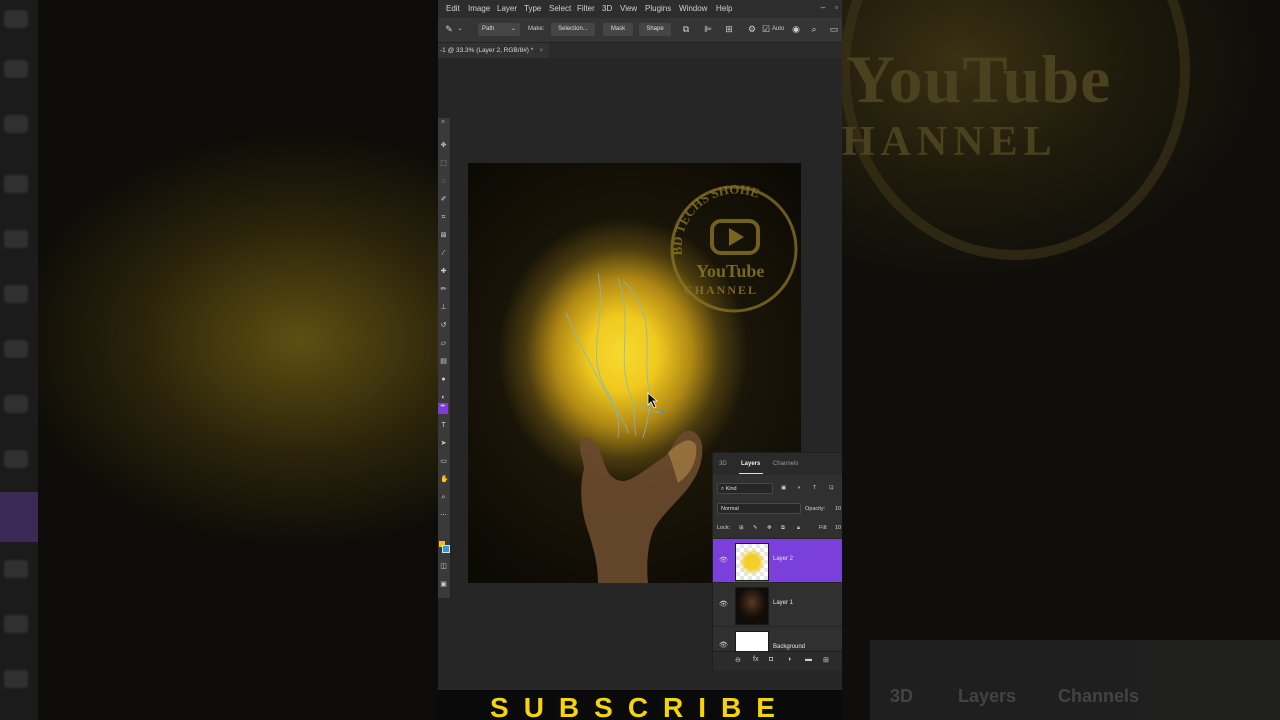 The height and width of the screenshot is (720, 1280). Describe the element at coordinates (834, 29) in the screenshot. I see `workspace-icon: ▭` at that location.